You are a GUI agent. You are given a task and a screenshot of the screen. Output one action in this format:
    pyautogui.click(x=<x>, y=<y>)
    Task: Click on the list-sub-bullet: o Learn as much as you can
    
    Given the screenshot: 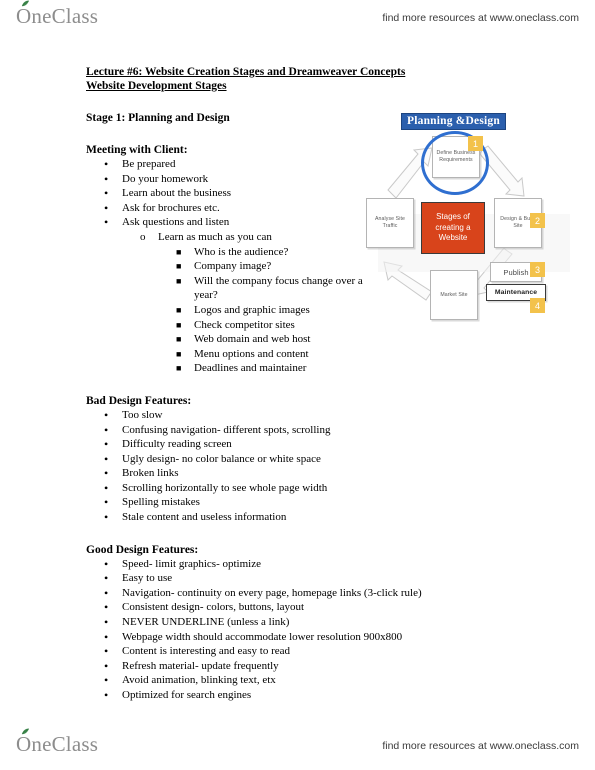 What is the action you would take?
    pyautogui.click(x=339, y=237)
    